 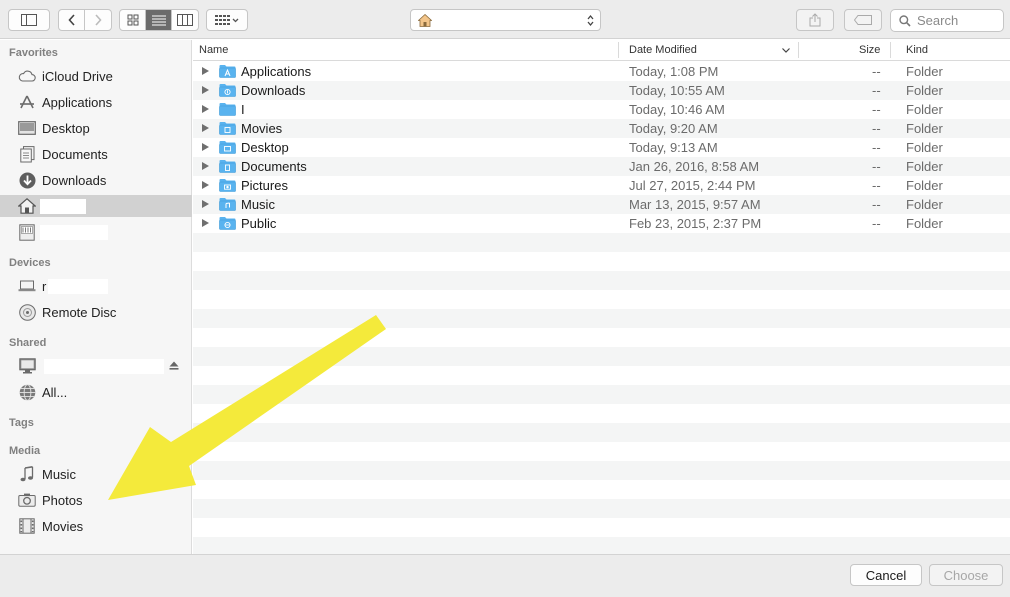 What do you see at coordinates (966, 575) in the screenshot?
I see `choose-button: Choose` at bounding box center [966, 575].